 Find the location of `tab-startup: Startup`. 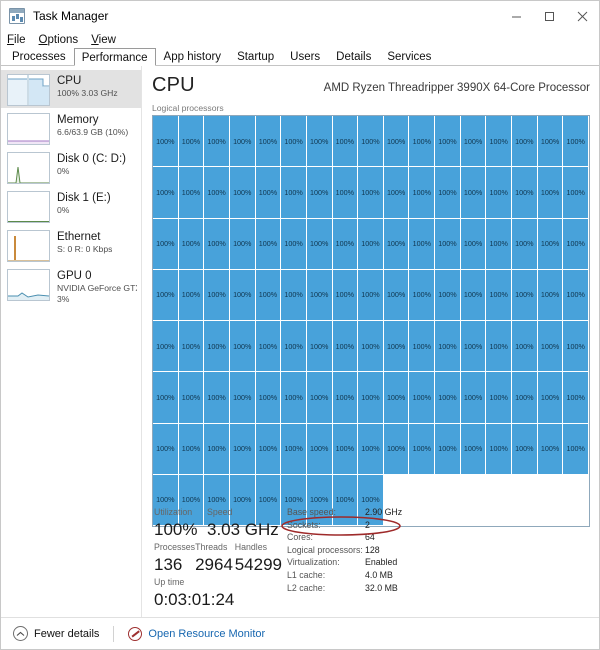

tab-startup: Startup is located at coordinates (255, 56).